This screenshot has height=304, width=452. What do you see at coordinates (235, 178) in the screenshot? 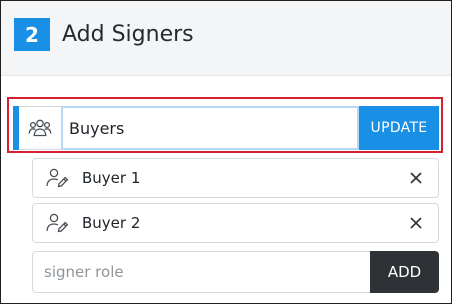
I see `signer-row: Buyer 1` at bounding box center [235, 178].